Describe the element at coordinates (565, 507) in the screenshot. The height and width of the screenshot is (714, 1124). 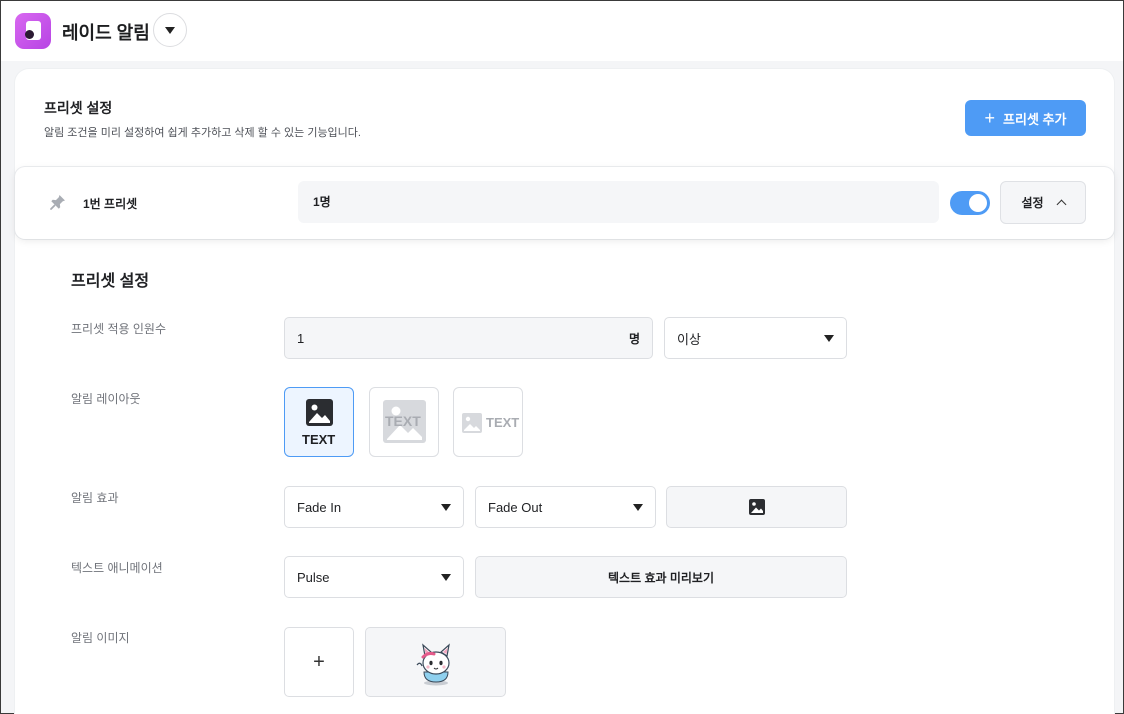
I see `effect-out-select: Fade Out` at that location.